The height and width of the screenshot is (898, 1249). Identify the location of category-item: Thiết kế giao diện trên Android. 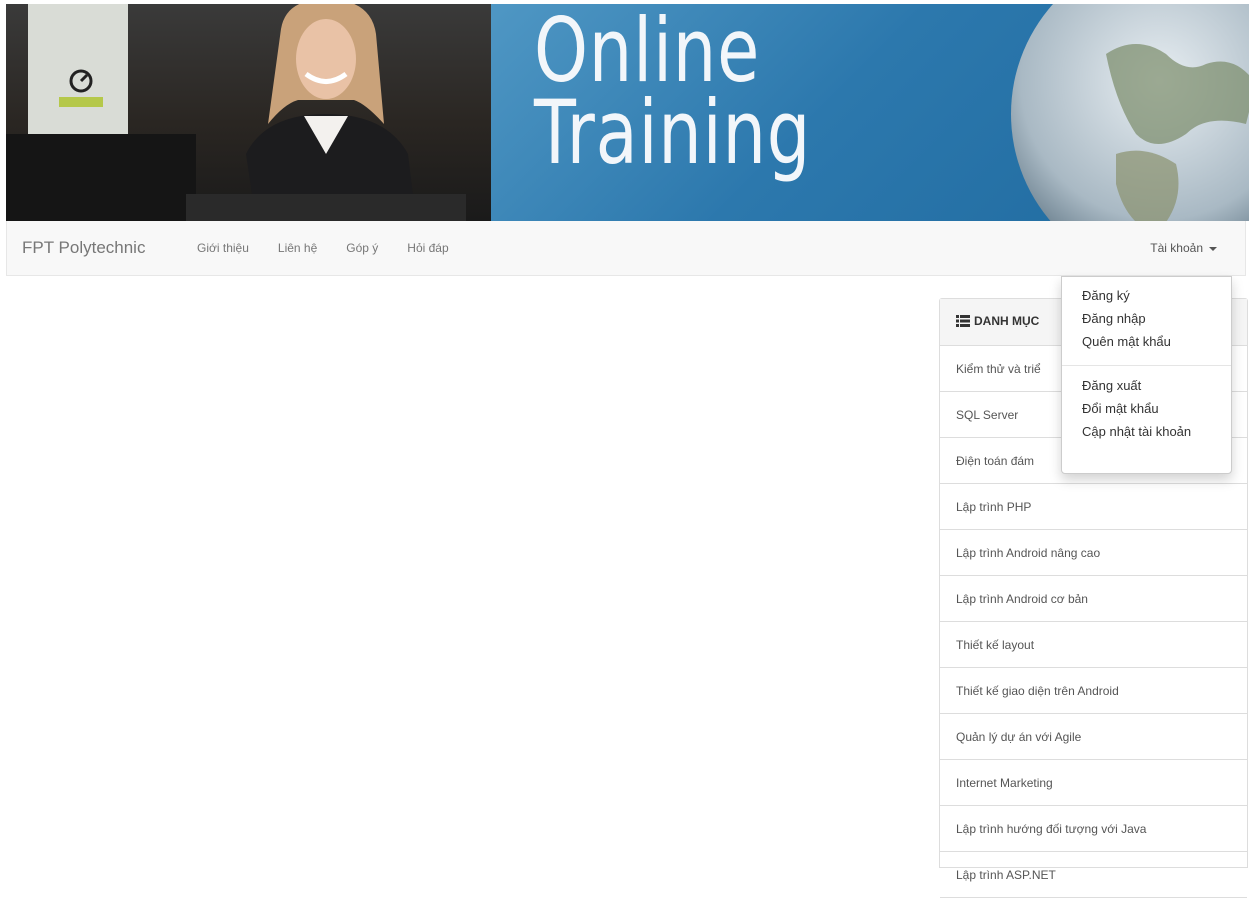
(1093, 691).